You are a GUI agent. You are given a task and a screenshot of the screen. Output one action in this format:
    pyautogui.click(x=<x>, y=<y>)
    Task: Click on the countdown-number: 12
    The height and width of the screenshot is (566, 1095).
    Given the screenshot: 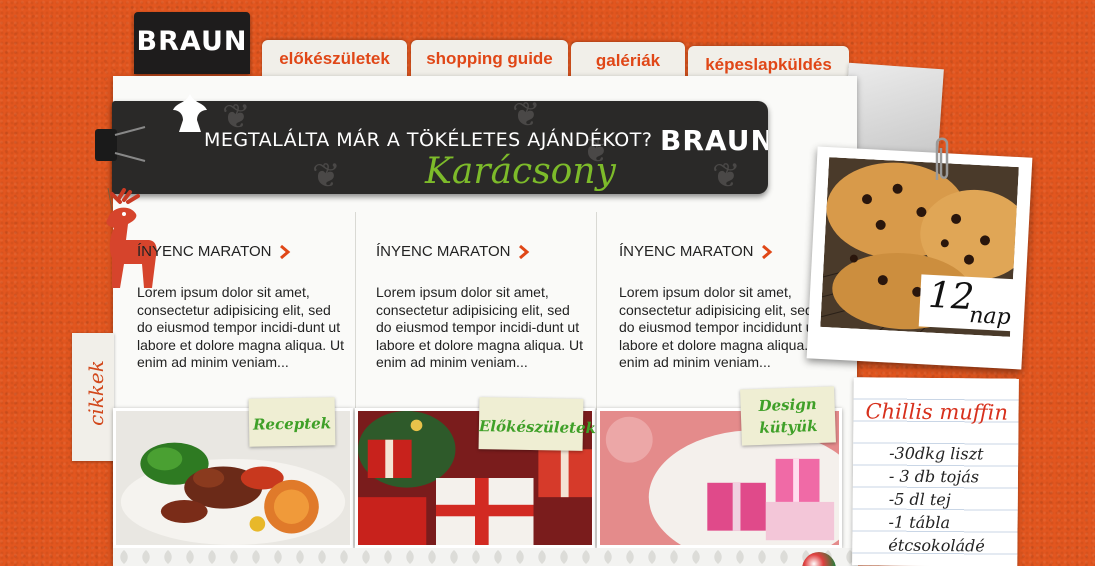 What is the action you would take?
    pyautogui.click(x=951, y=296)
    